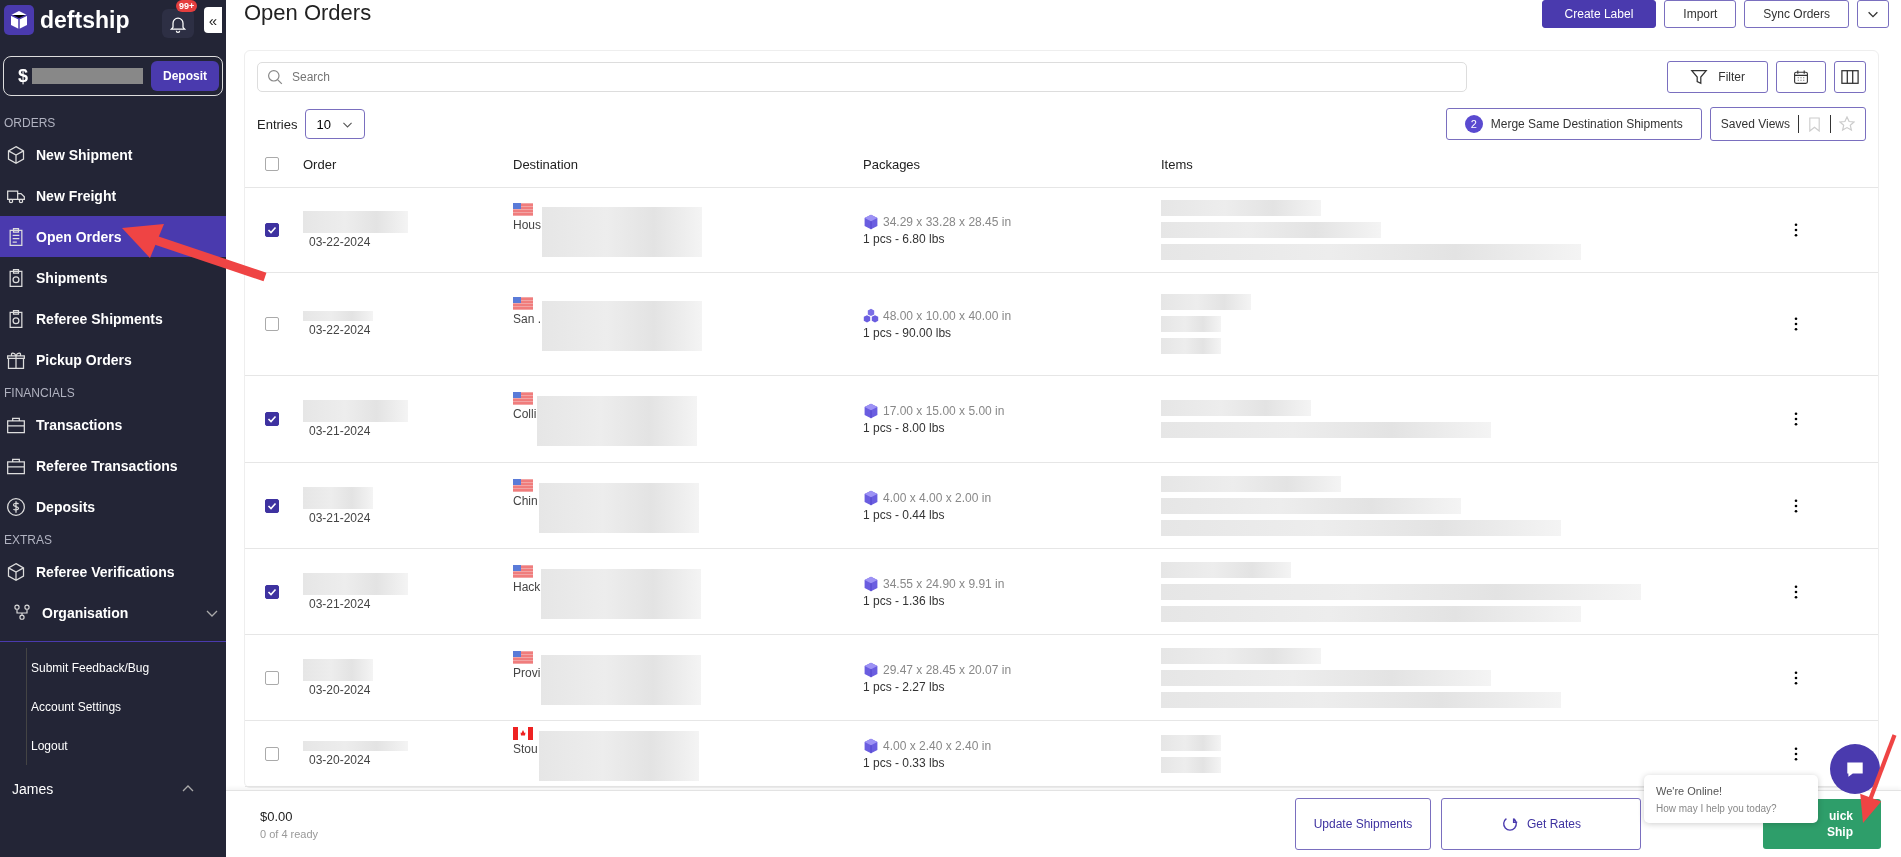  What do you see at coordinates (277, 816) in the screenshot?
I see `total-amount: $0.00` at bounding box center [277, 816].